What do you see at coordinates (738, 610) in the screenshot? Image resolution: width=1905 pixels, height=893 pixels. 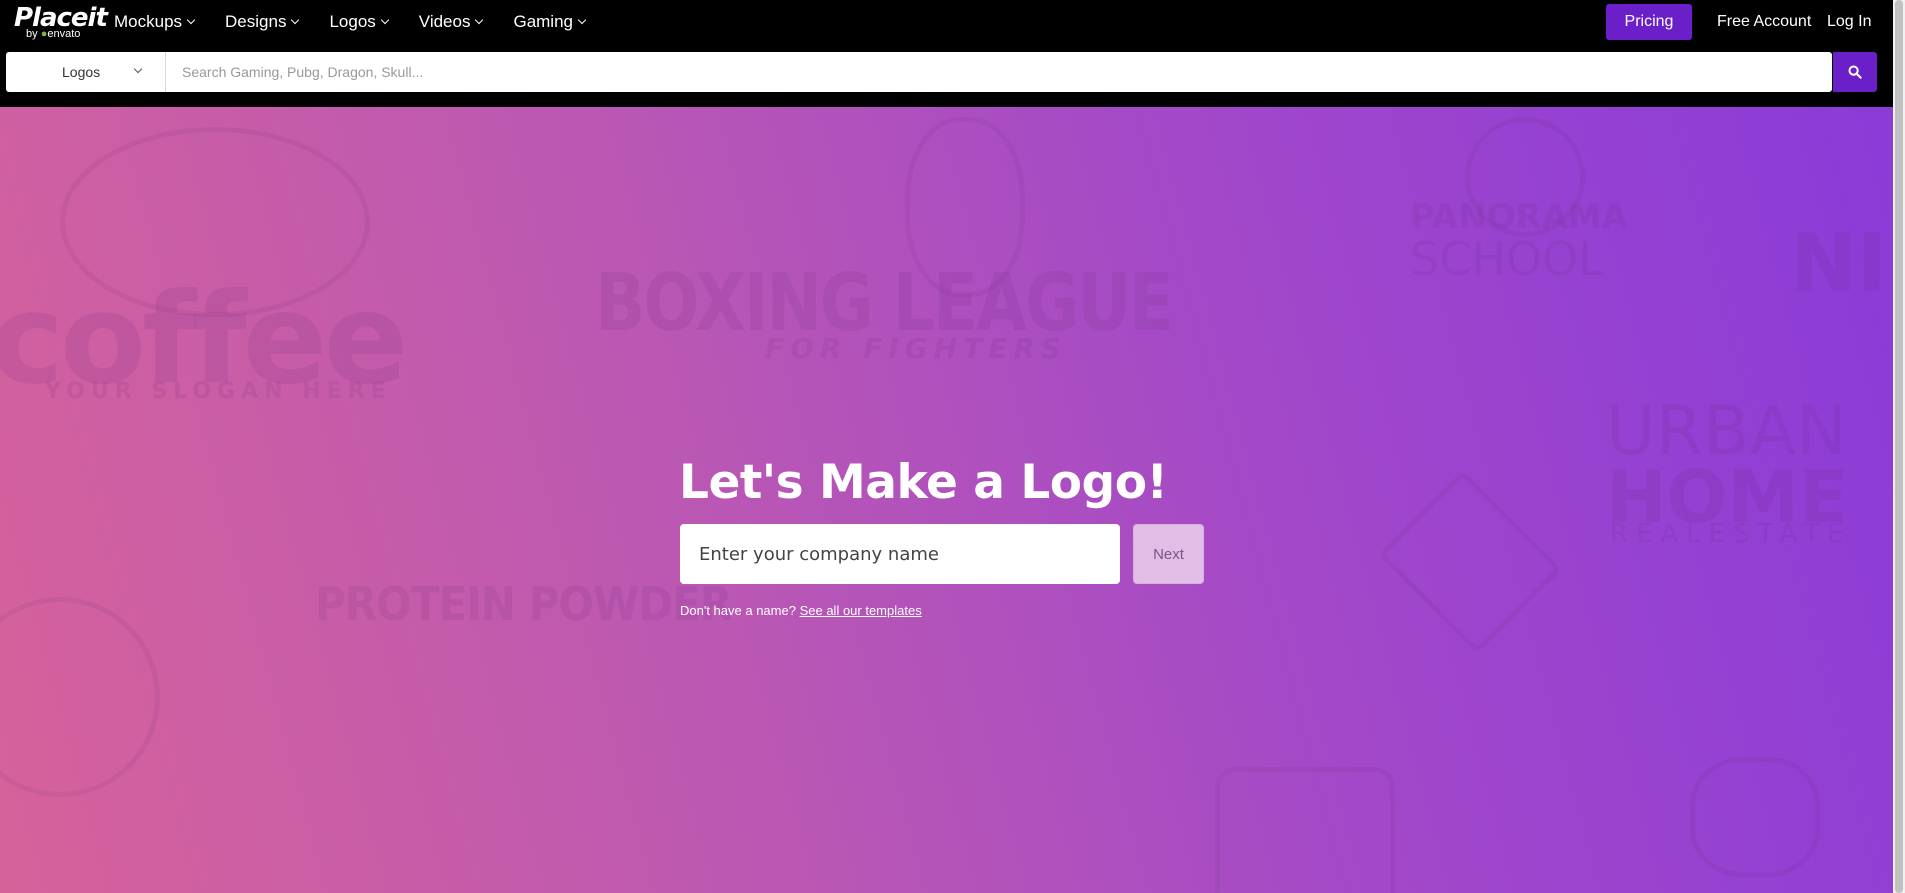 I see `hint-text: Don't have a name?` at bounding box center [738, 610].